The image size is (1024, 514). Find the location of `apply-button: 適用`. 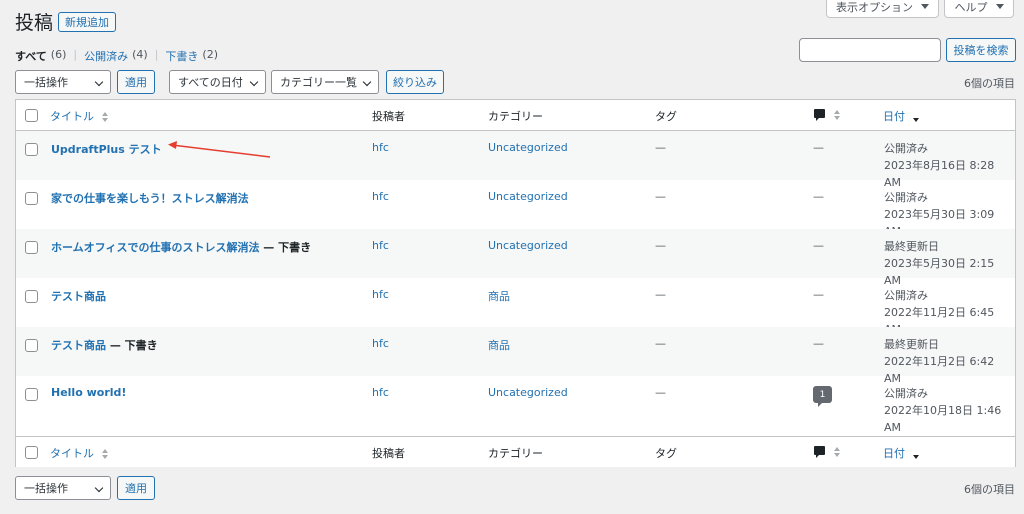

apply-button: 適用 is located at coordinates (136, 82).